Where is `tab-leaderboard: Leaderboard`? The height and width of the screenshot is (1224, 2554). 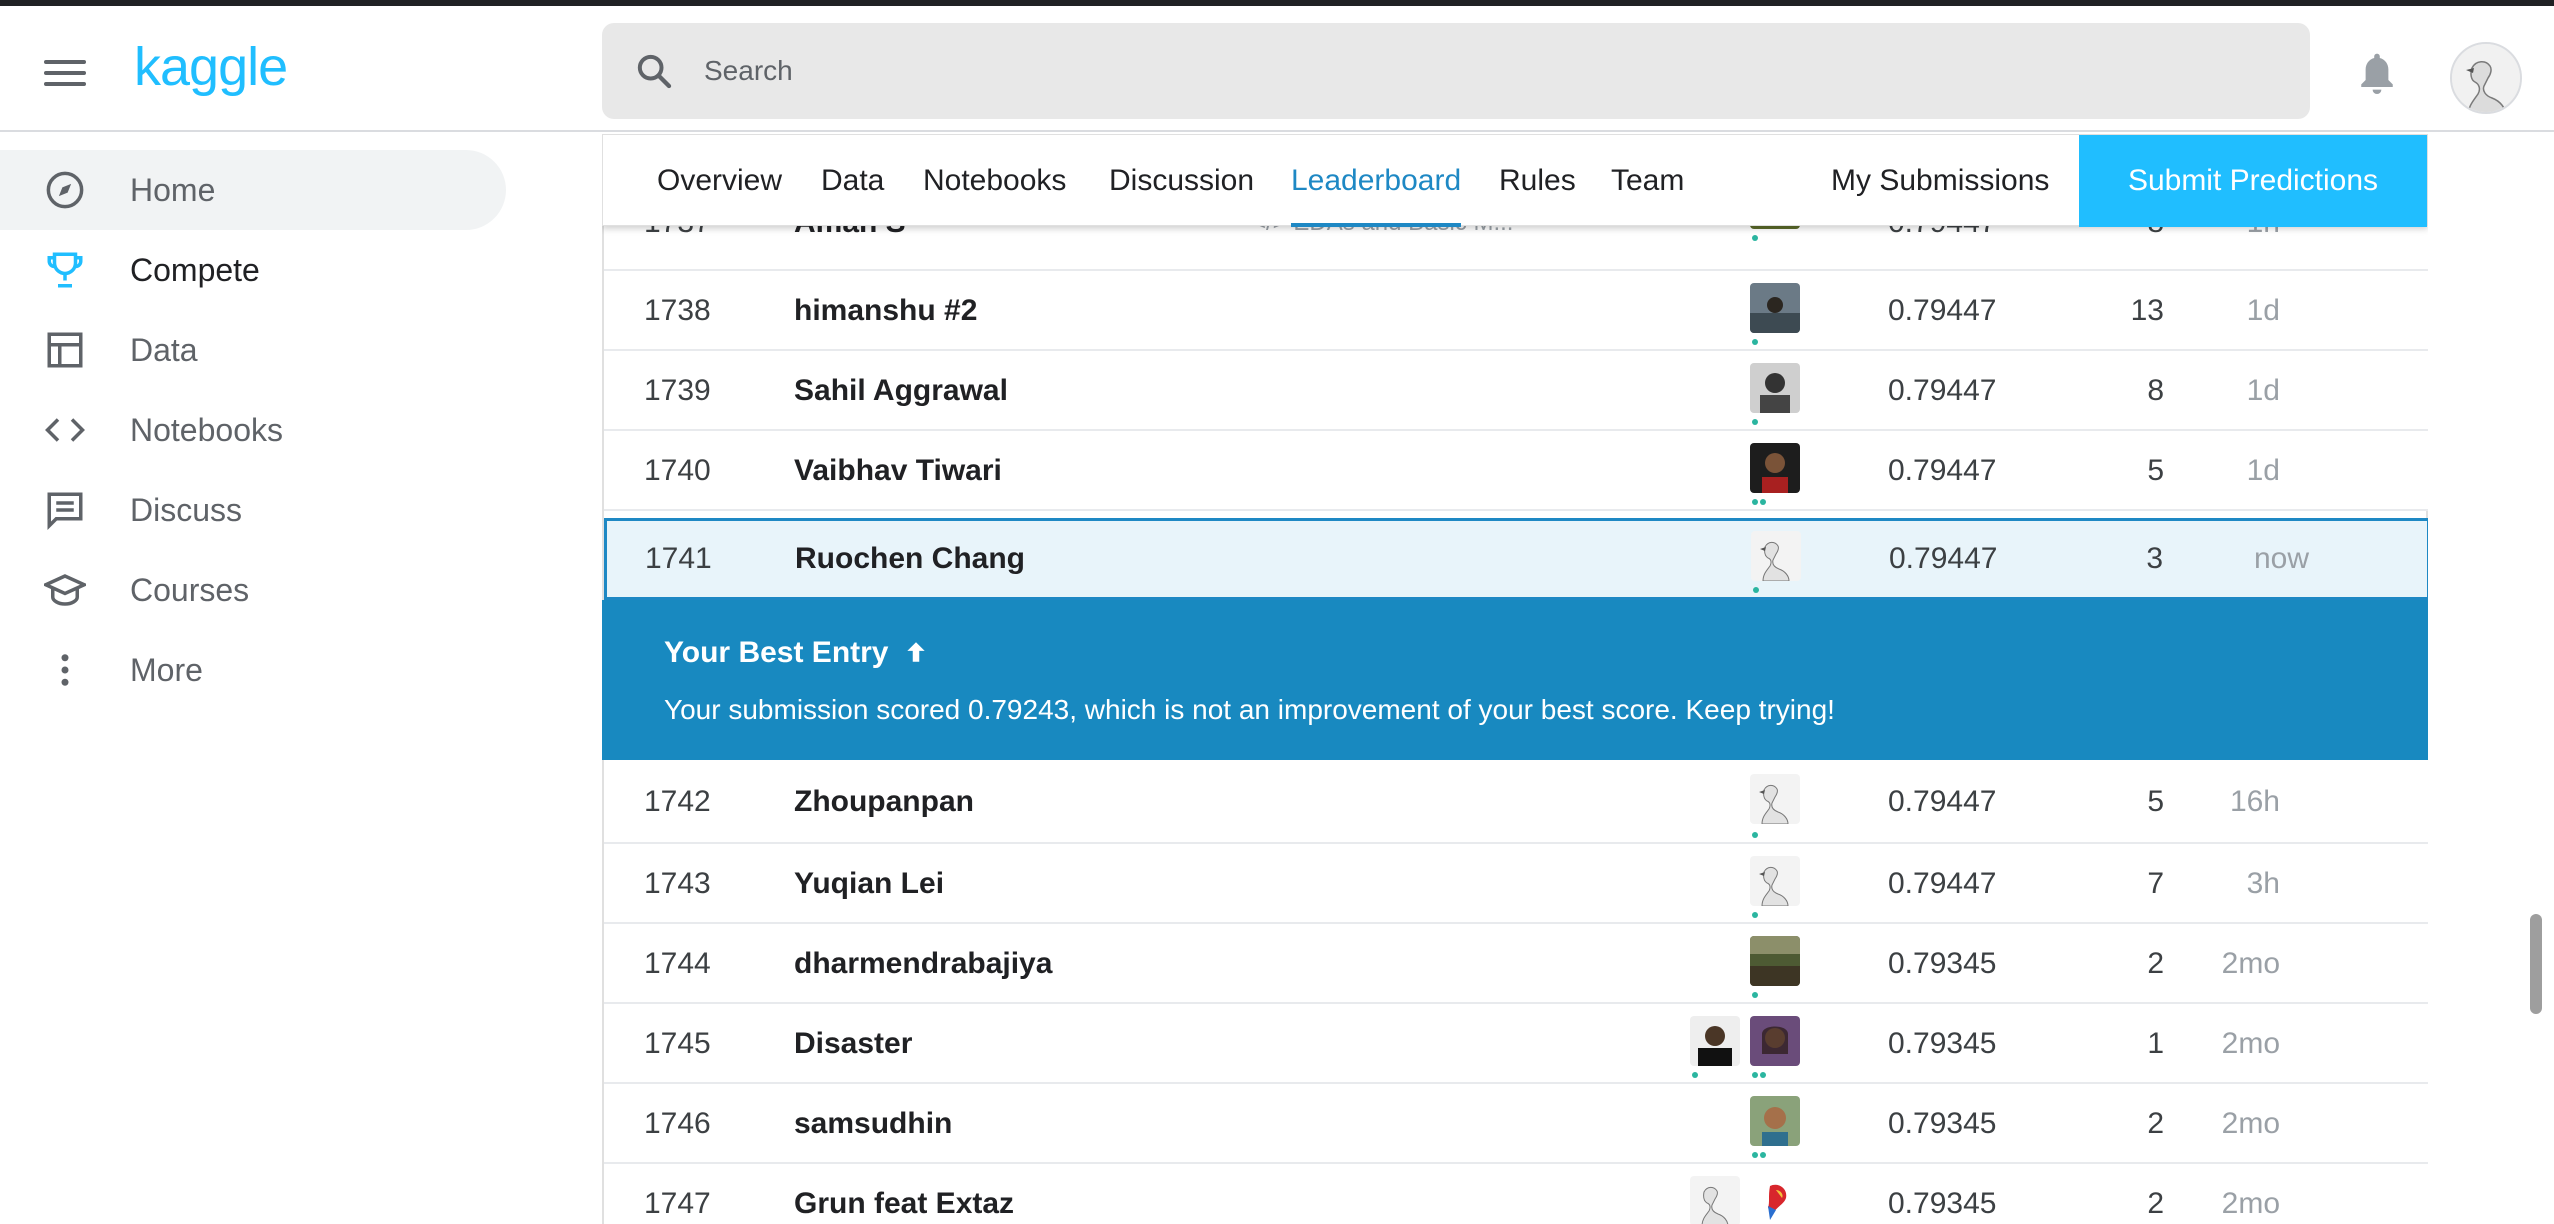
tab-leaderboard: Leaderboard is located at coordinates (1376, 181).